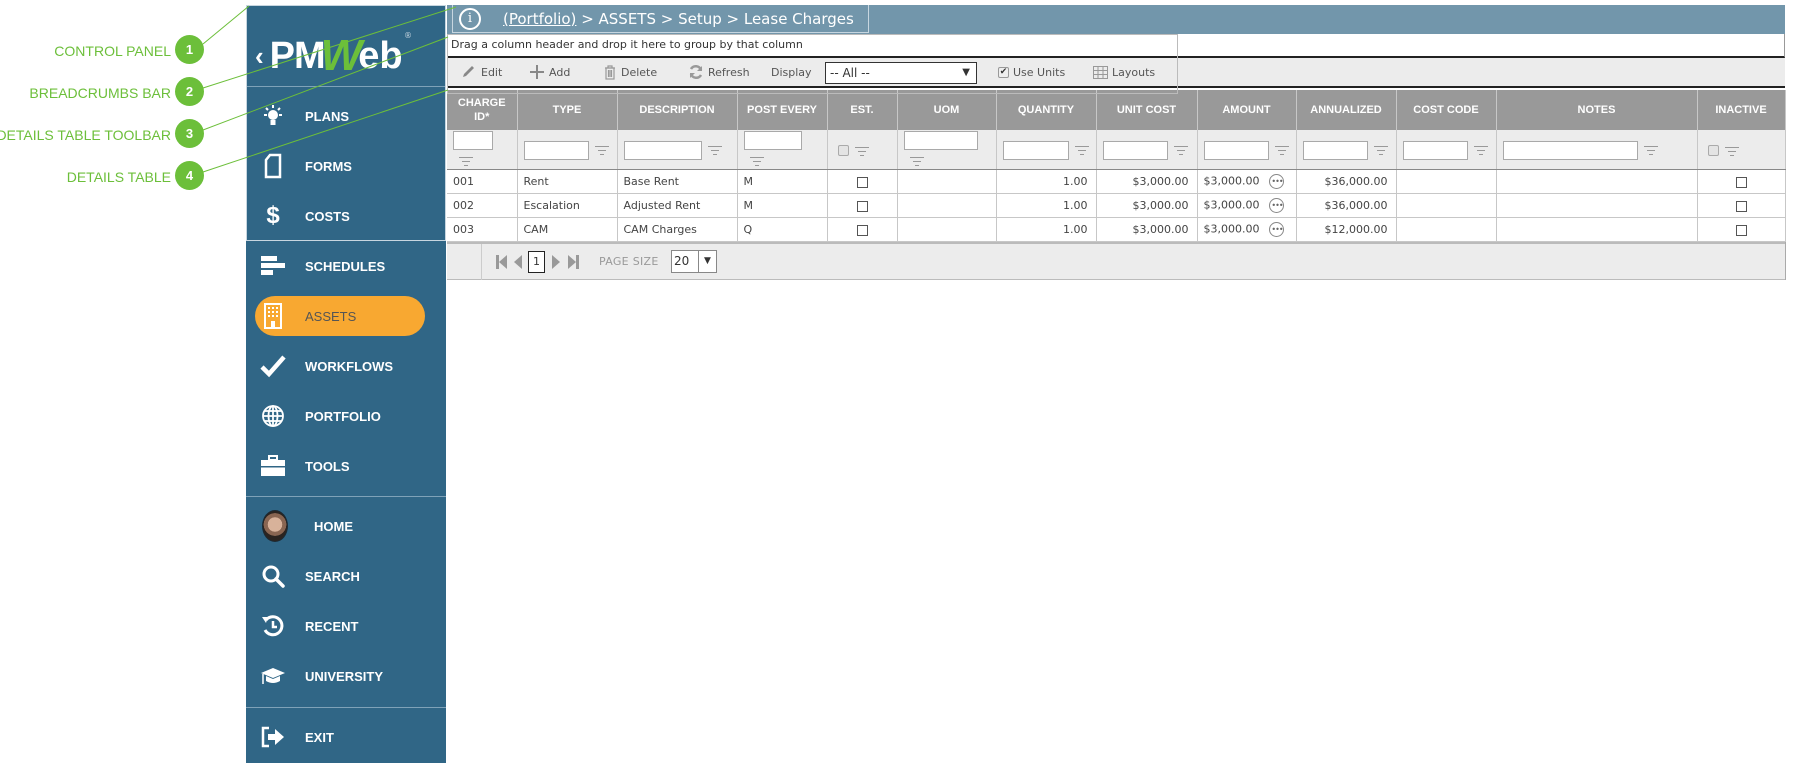 The width and height of the screenshot is (1794, 763). Describe the element at coordinates (862, 110) in the screenshot. I see `column-header-est: EST.` at that location.